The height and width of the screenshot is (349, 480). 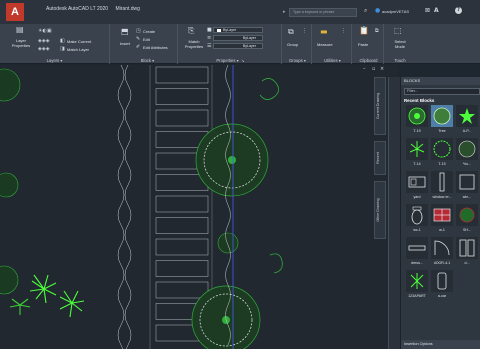 I want to click on block-tile-door-4-1: dOOR-4-1, so click(x=442, y=253).